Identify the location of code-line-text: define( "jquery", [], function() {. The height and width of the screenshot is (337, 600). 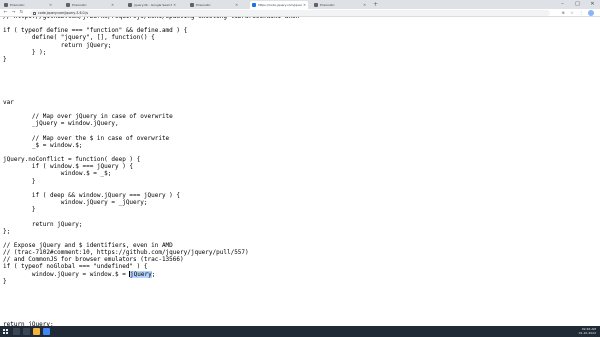
(79, 38).